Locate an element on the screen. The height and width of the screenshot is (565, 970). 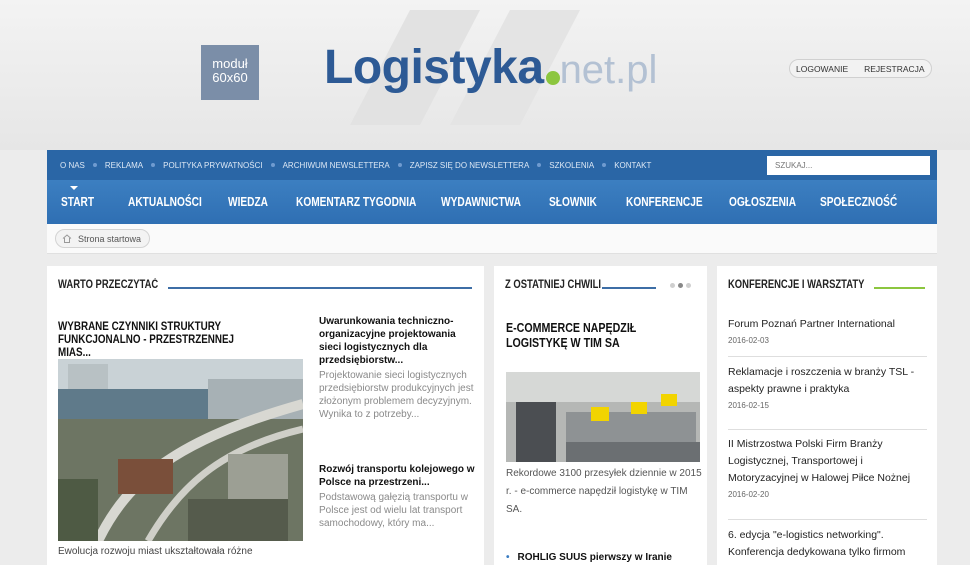
mainnav-item-aktualnosci: AKTUALNOŚCI is located at coordinates (165, 201).